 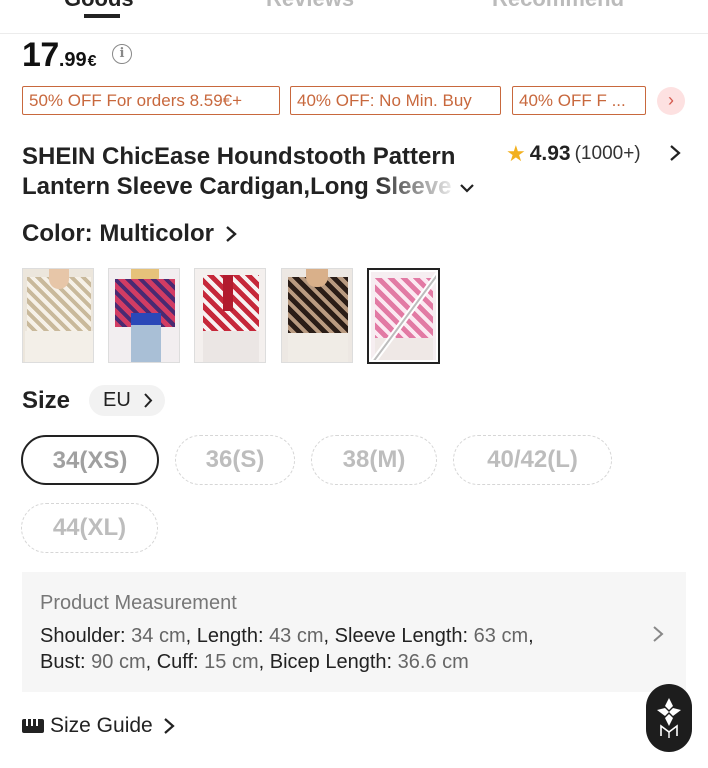 What do you see at coordinates (467, 188) in the screenshot?
I see `expand-title-chevron-down-icon` at bounding box center [467, 188].